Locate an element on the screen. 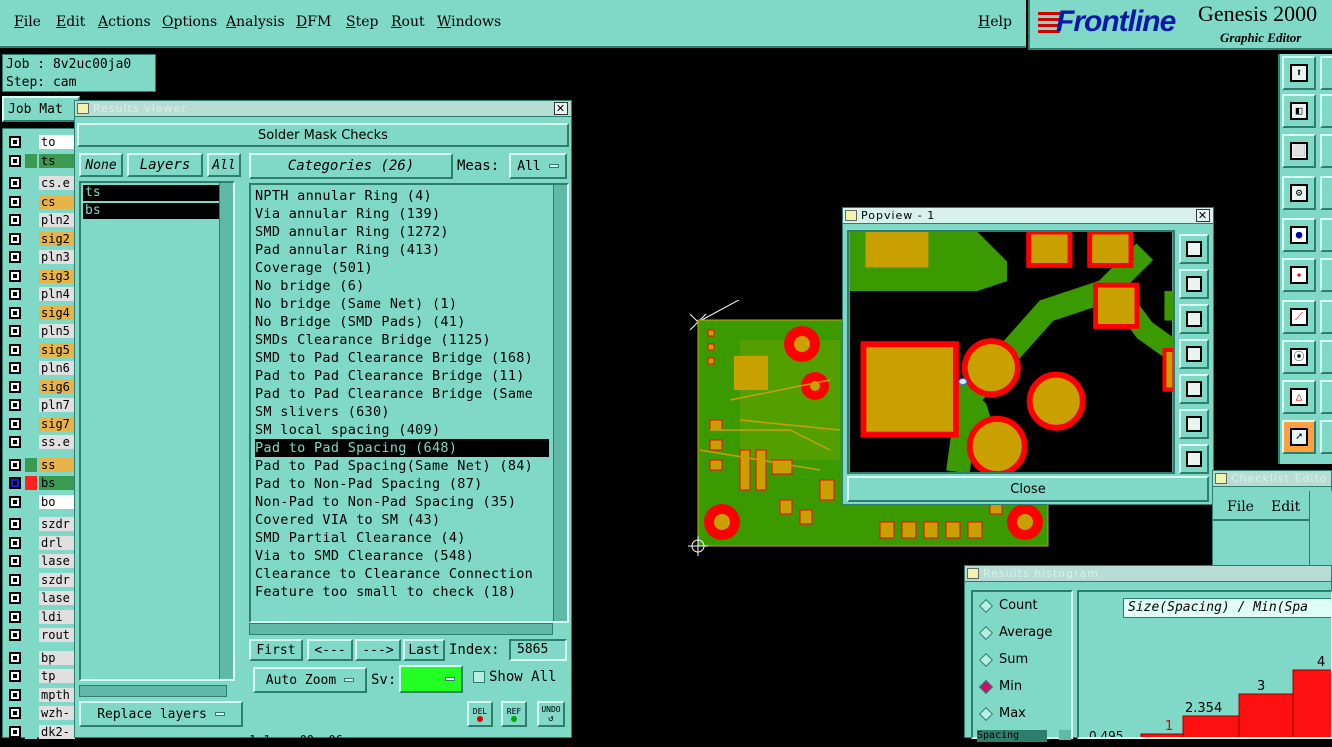  layer-name: sig7 is located at coordinates (57, 423).